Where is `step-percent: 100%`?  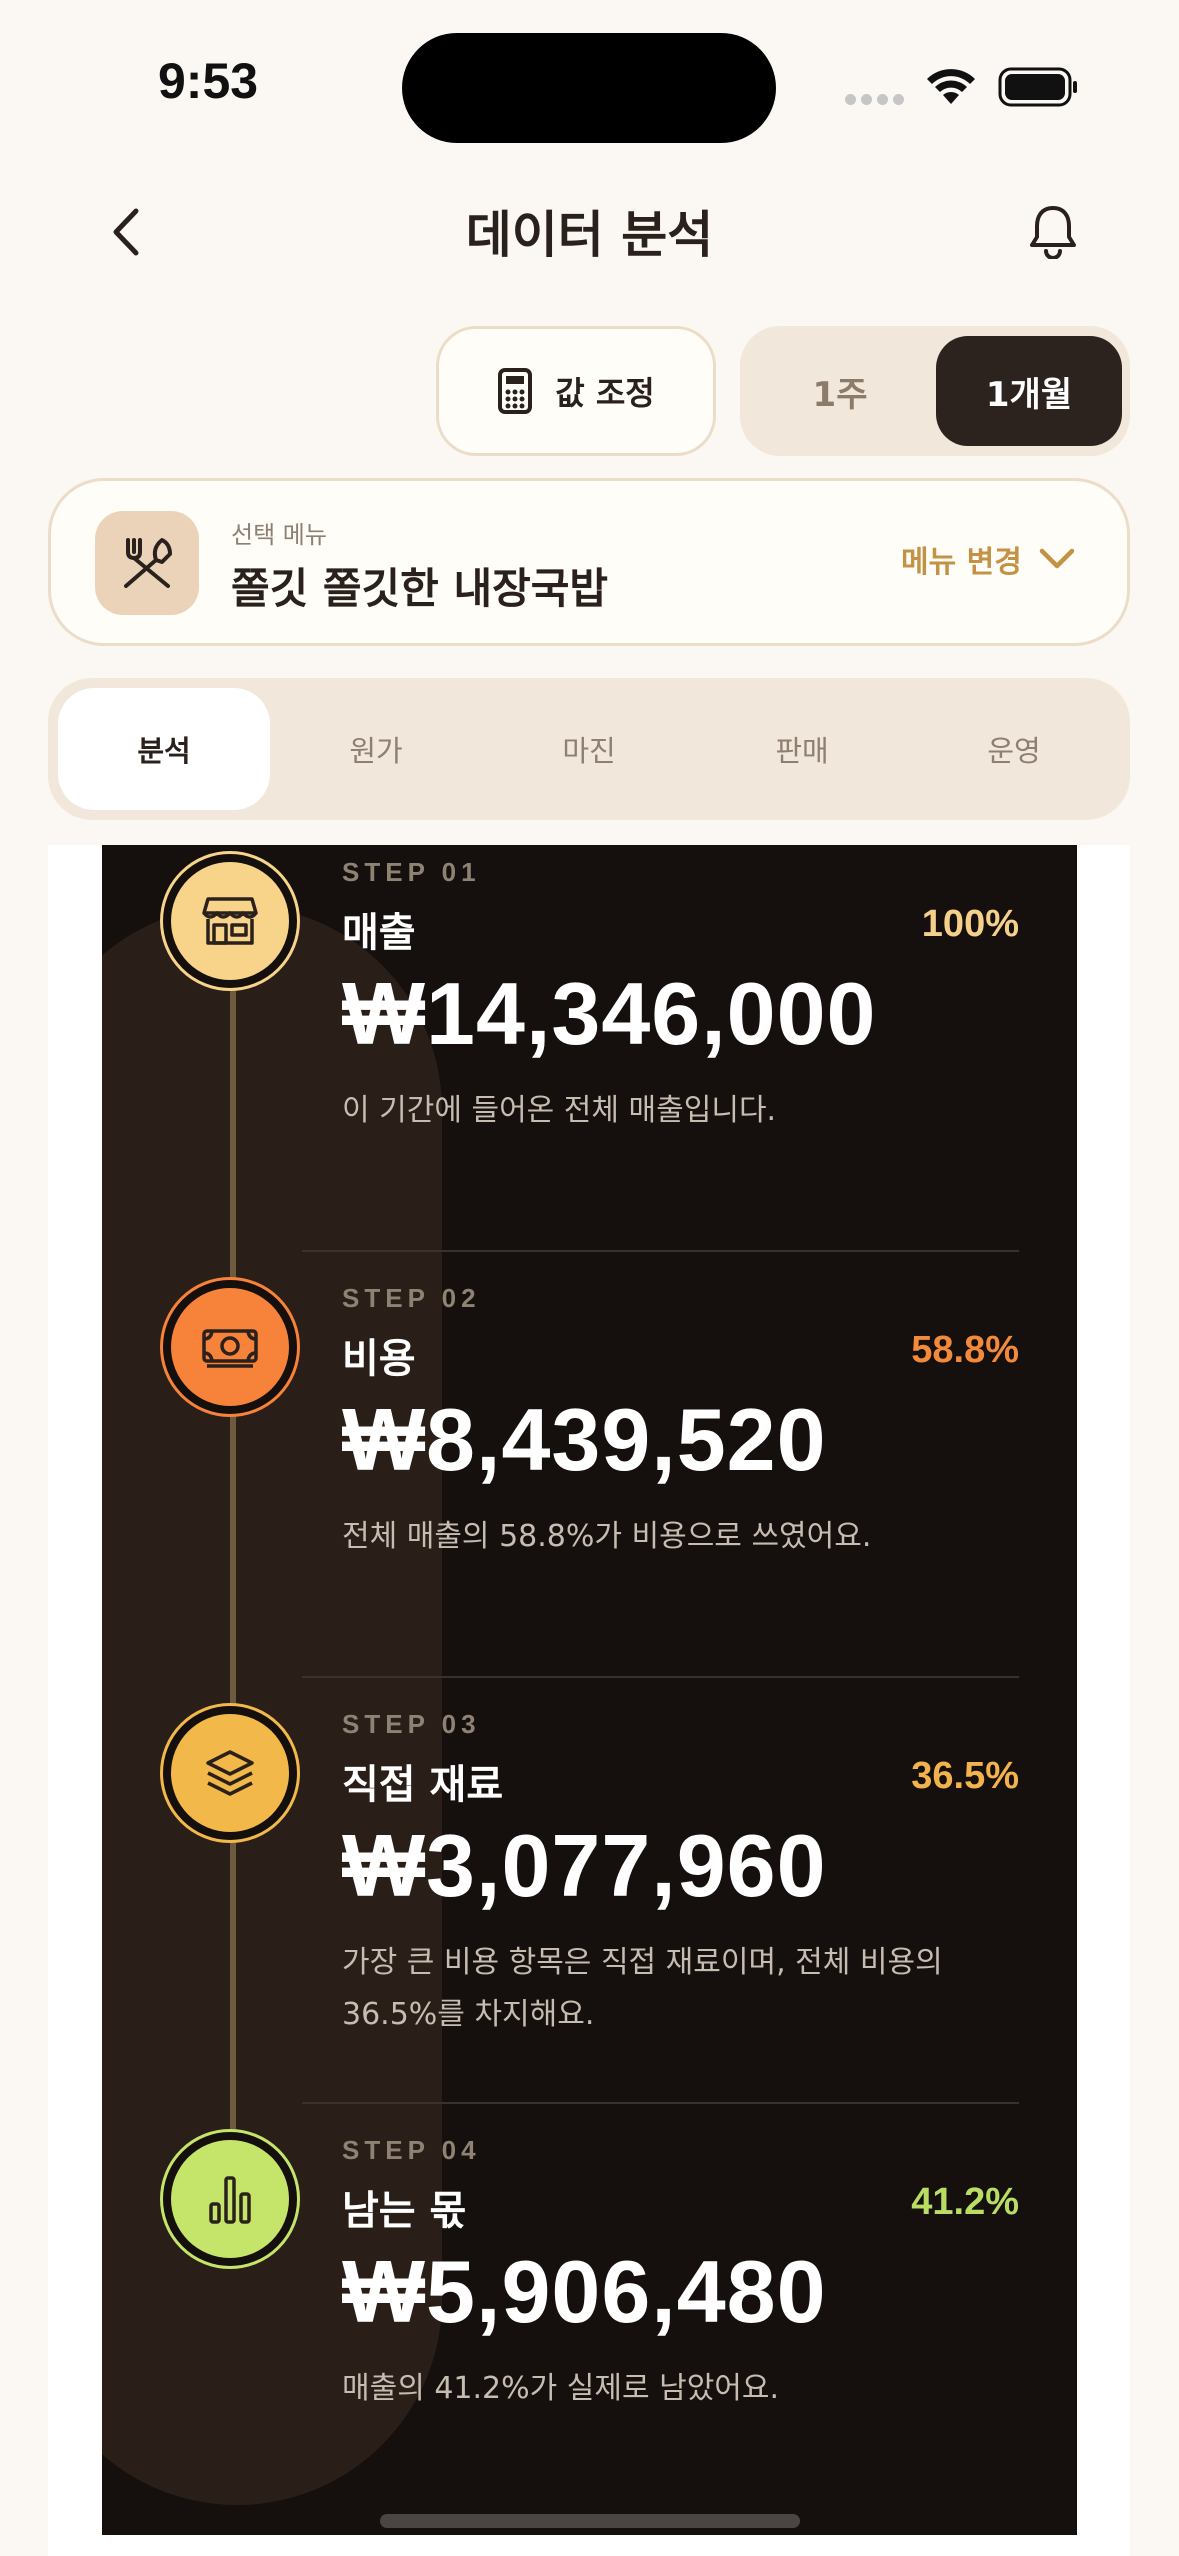 step-percent: 100% is located at coordinates (970, 924).